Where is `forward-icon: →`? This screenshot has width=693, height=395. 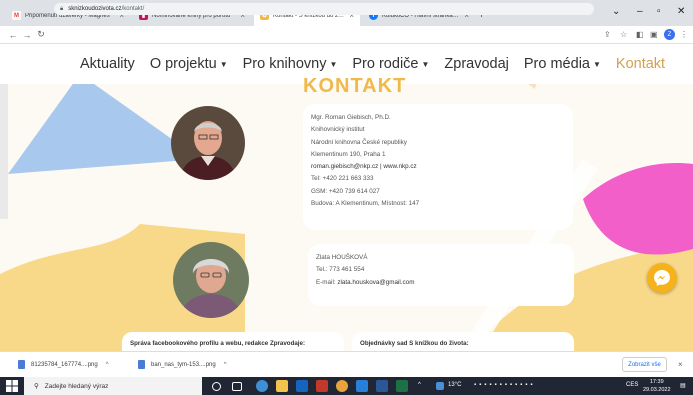
forward-icon: → is located at coordinates (27, 35).